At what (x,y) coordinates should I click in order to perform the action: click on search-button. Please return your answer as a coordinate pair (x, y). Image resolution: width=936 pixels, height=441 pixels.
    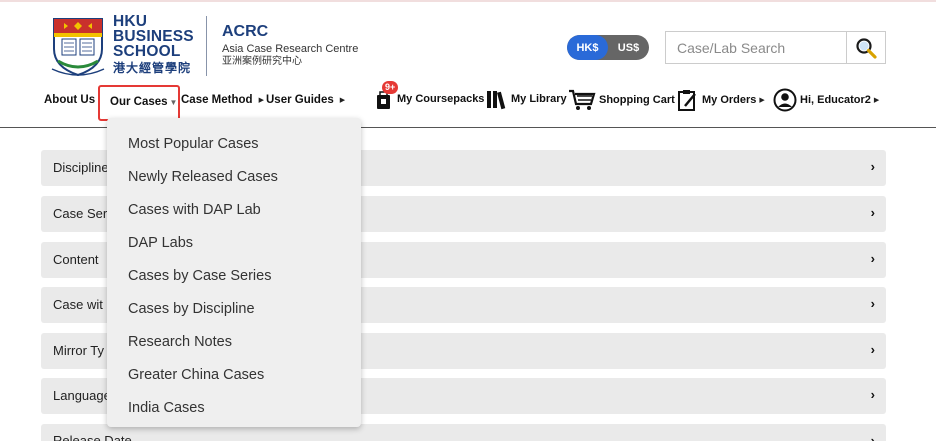
    Looking at the image, I should click on (865, 47).